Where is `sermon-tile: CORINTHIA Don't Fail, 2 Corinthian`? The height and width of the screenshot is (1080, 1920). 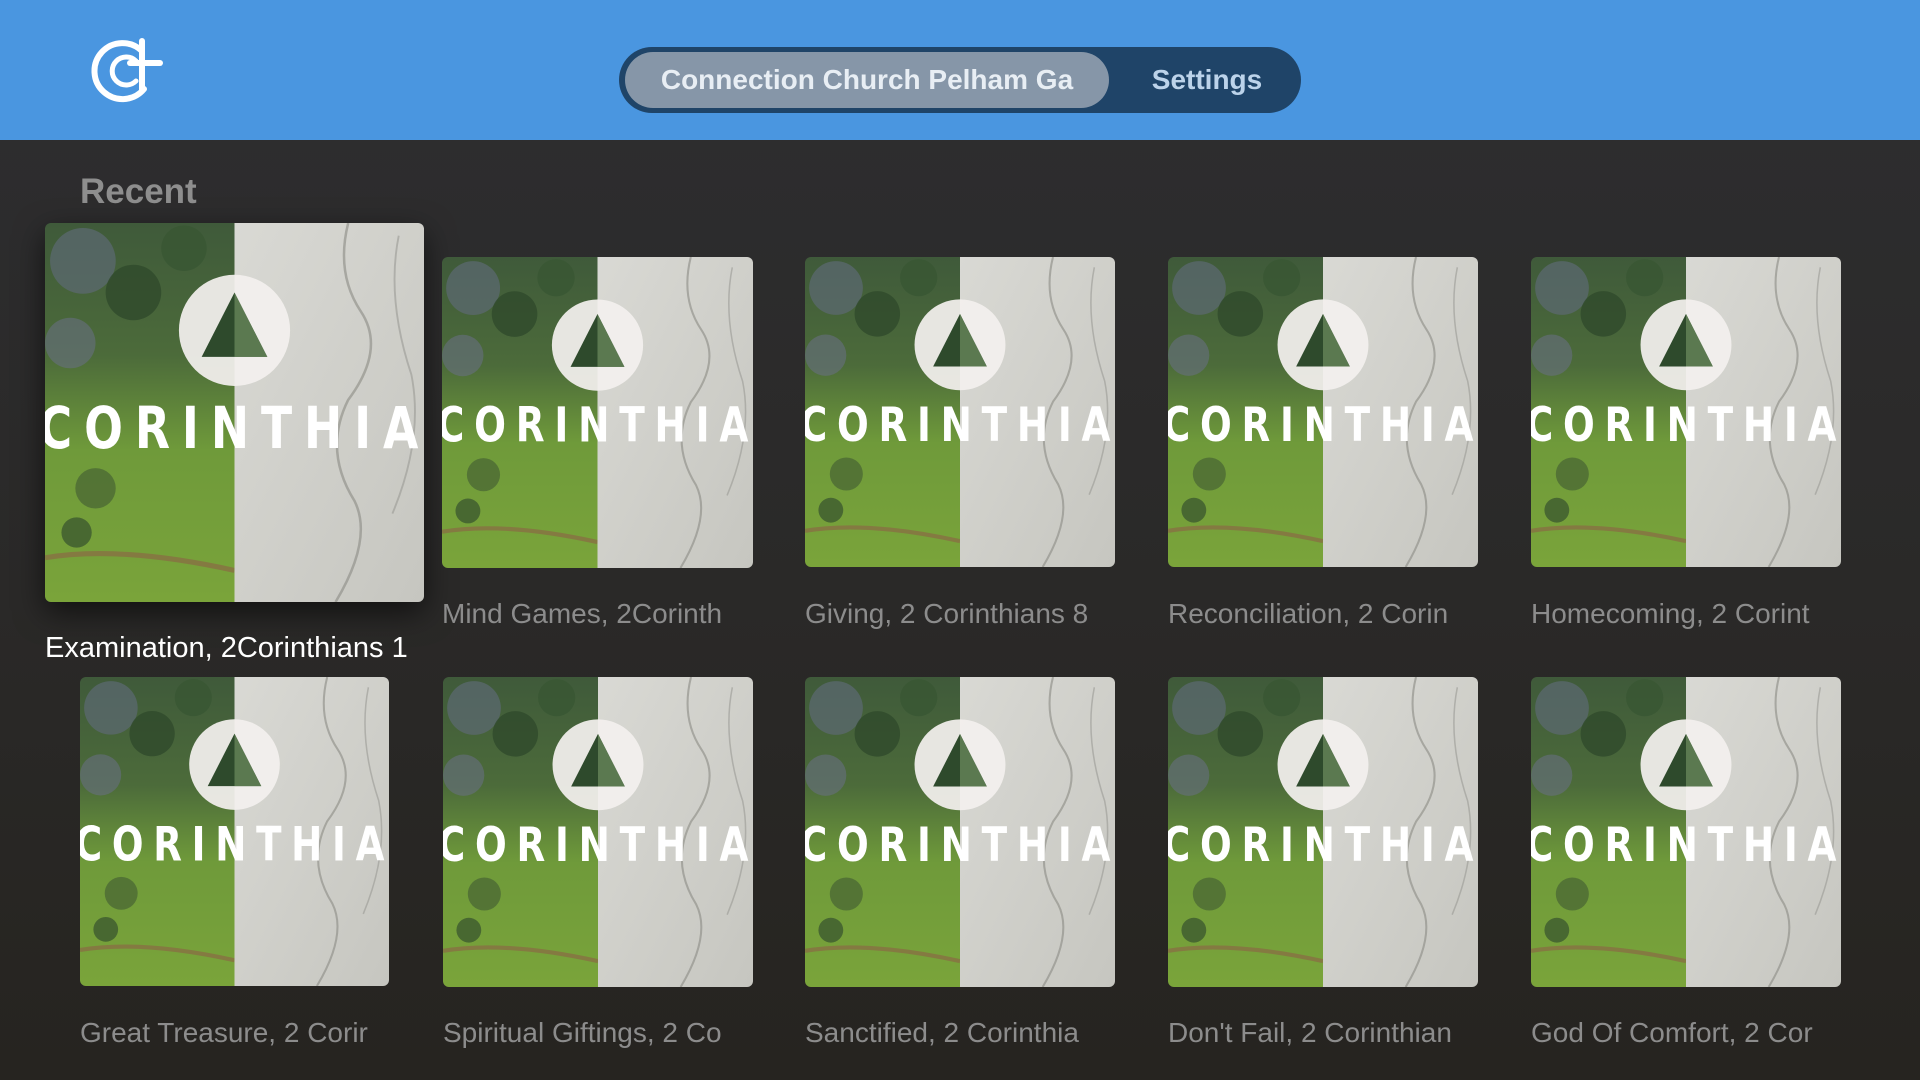
sermon-tile: CORINTHIA Don't Fail, 2 Corinthian is located at coordinates (1323, 865).